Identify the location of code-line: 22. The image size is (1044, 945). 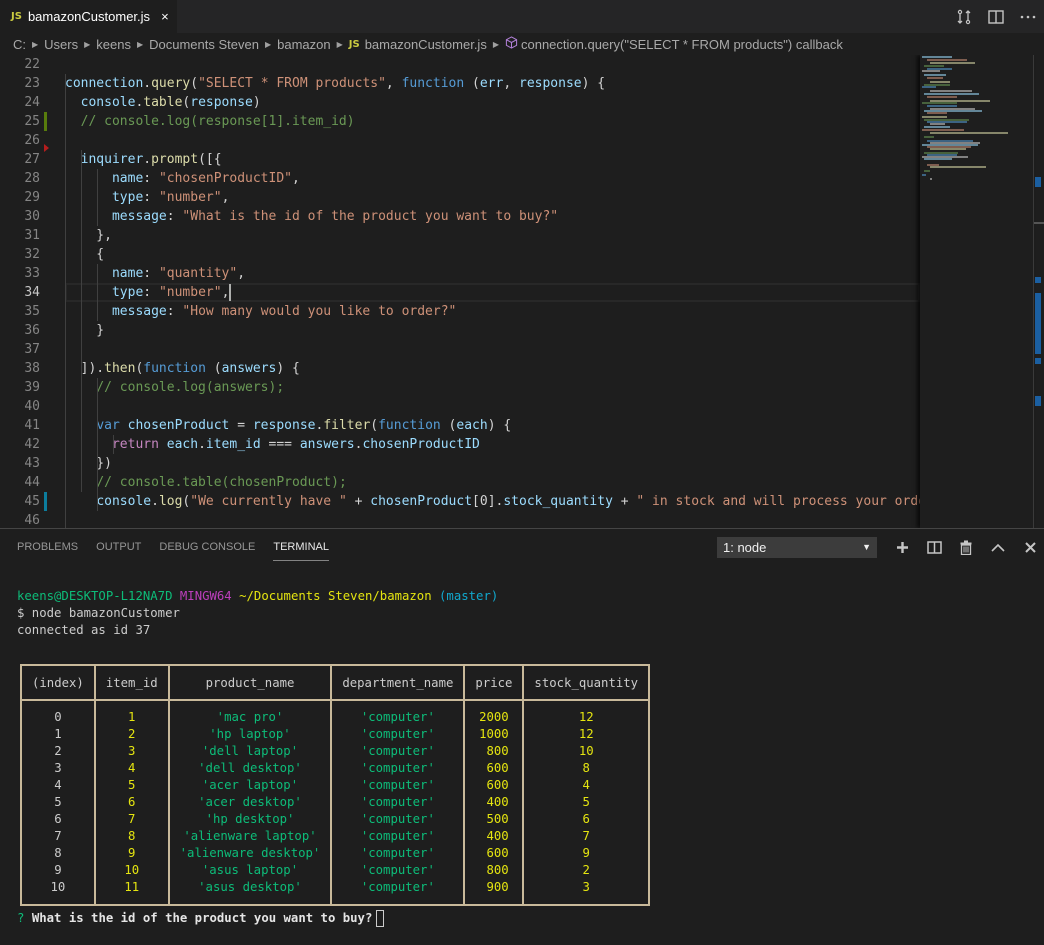
(460, 64).